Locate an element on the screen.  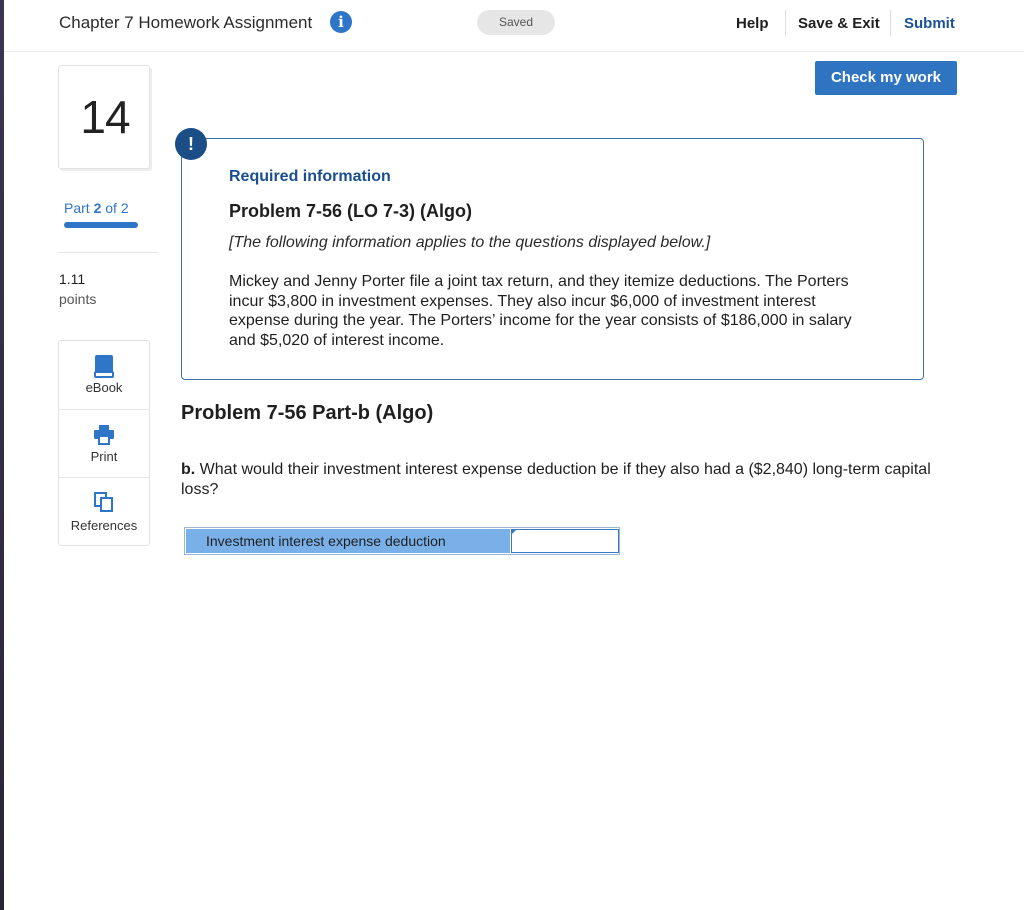
answer-table-row: Investment interest expense deduction is located at coordinates (402, 541).